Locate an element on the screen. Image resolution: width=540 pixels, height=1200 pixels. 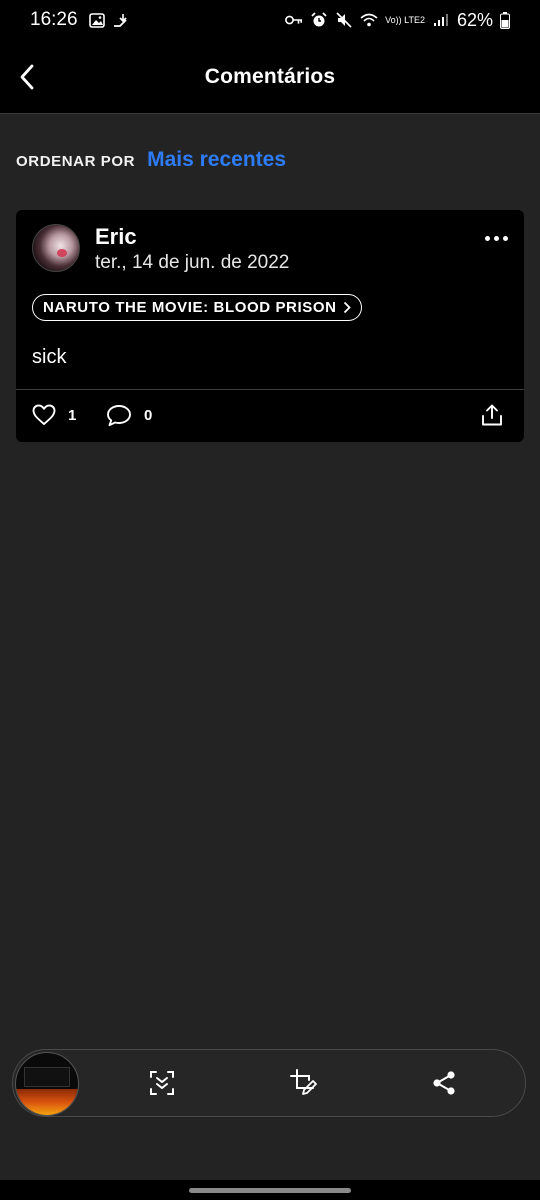
share-icon is located at coordinates (444, 1083).